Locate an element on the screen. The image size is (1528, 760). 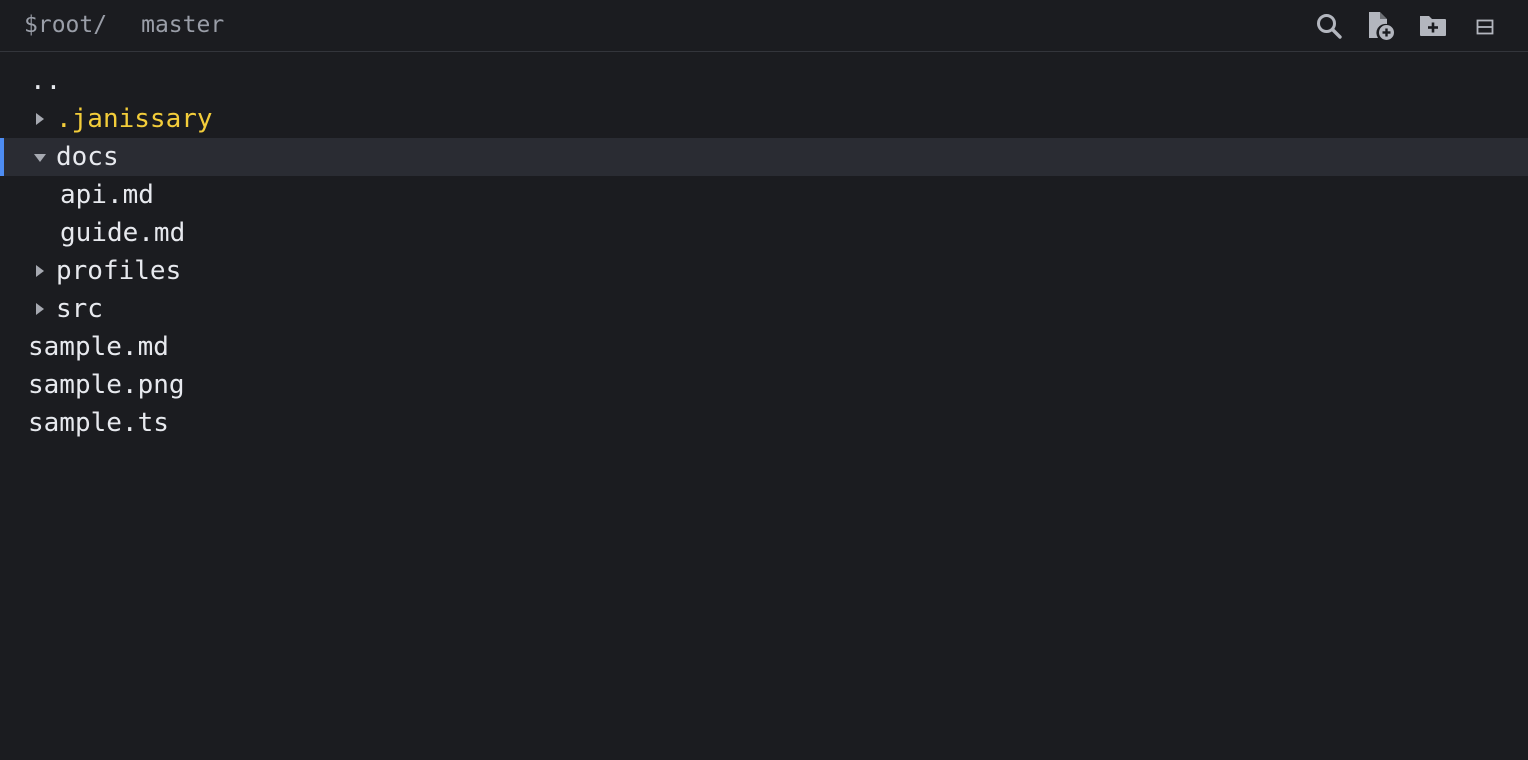
tree-item-label: .. is located at coordinates (46, 81).